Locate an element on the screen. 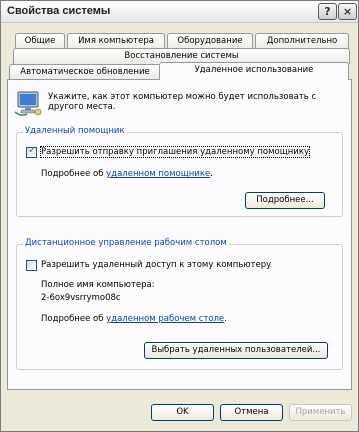 The image size is (359, 432). intro-text-line2: другого места. is located at coordinates (82, 107).